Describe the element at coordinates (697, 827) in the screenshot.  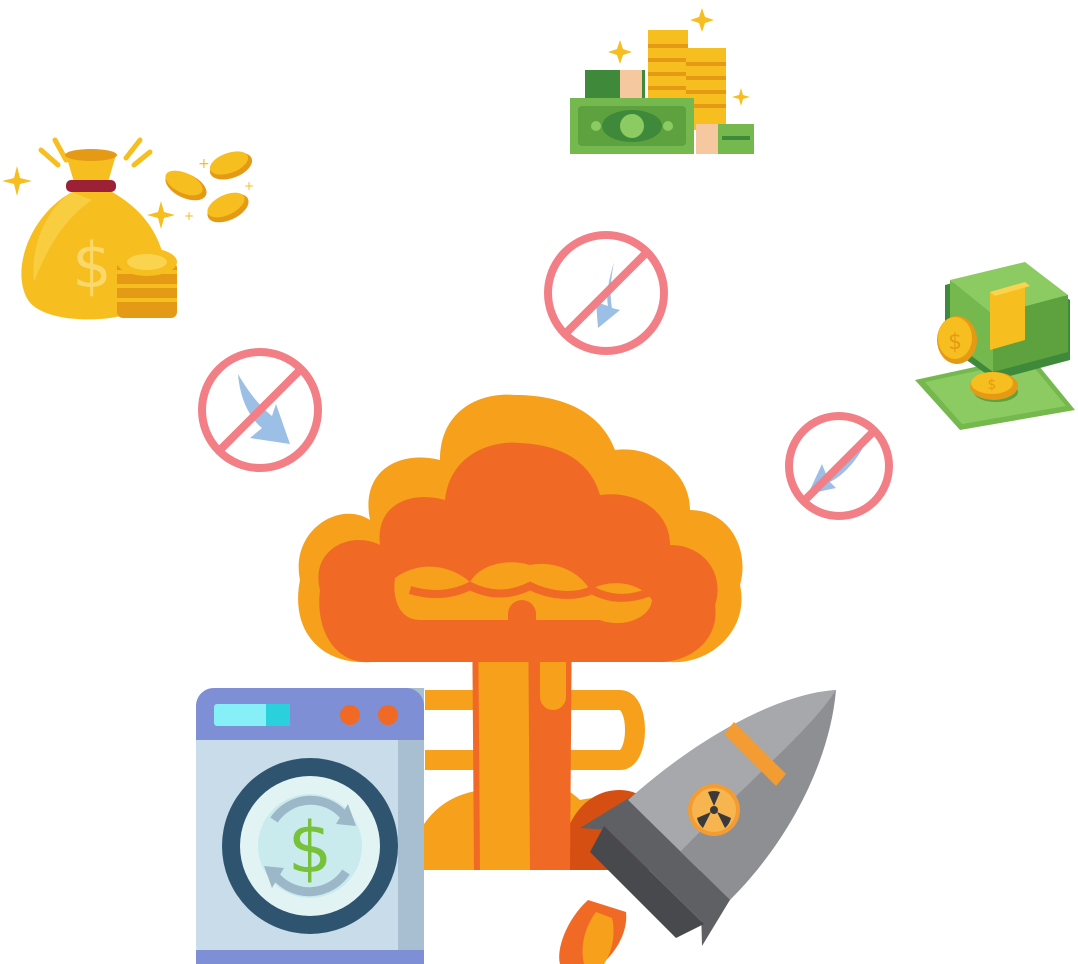
I see `nuclear-missile-icon` at that location.